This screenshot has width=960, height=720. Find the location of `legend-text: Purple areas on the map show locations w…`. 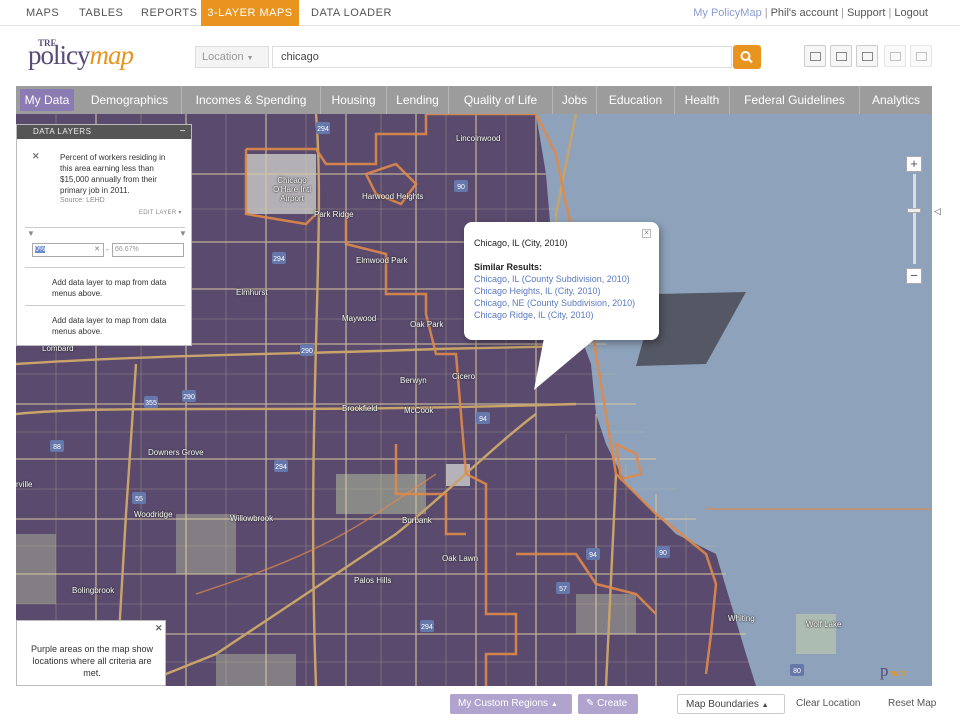

legend-text: Purple areas on the map show locations w… is located at coordinates (92, 661).